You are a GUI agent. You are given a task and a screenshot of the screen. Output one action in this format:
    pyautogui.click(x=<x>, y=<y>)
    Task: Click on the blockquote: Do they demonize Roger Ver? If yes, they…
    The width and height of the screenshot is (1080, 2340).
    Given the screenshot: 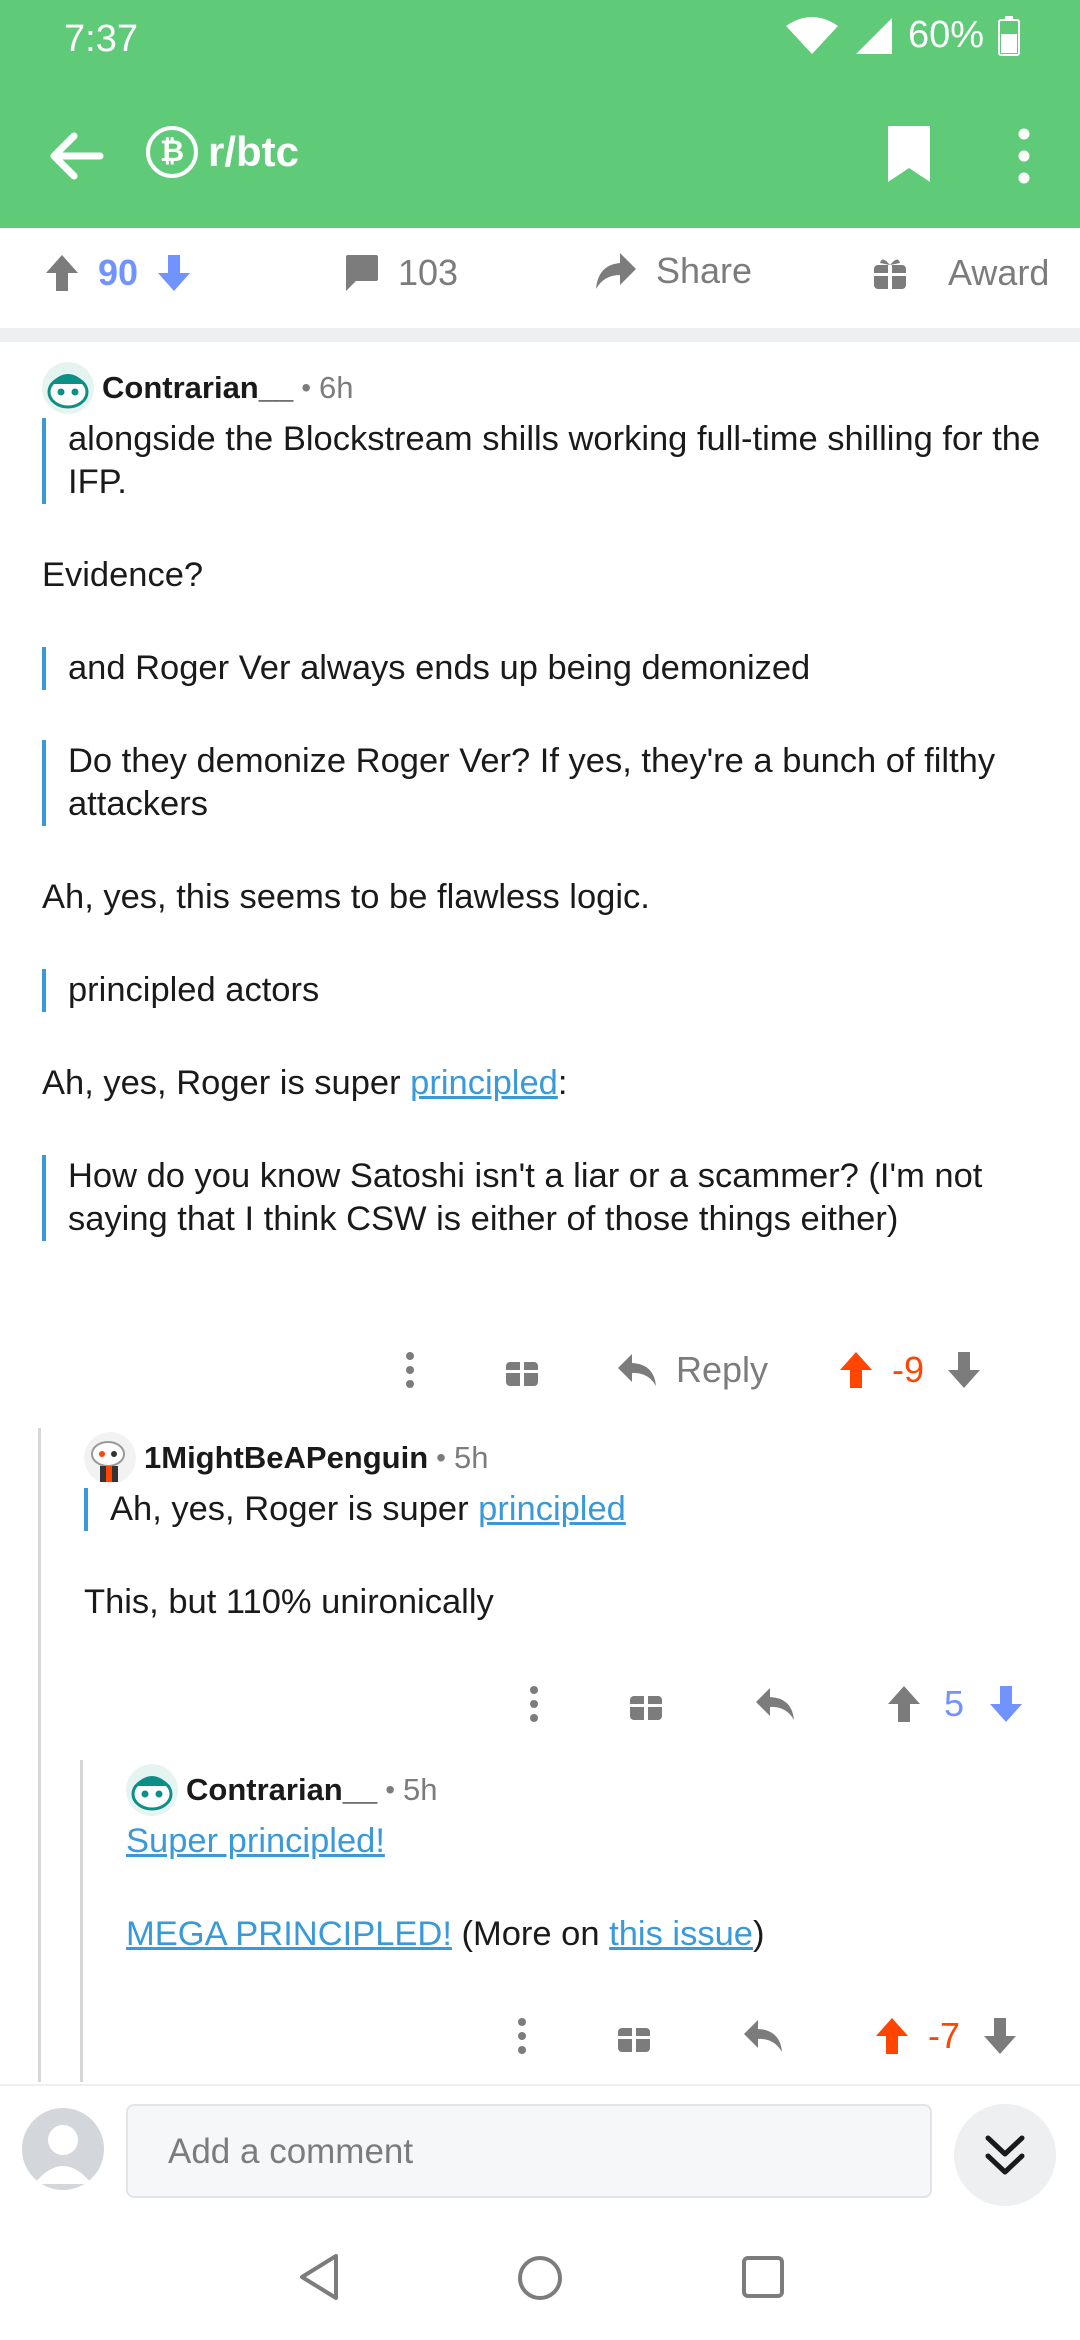 What is the action you would take?
    pyautogui.click(x=547, y=783)
    